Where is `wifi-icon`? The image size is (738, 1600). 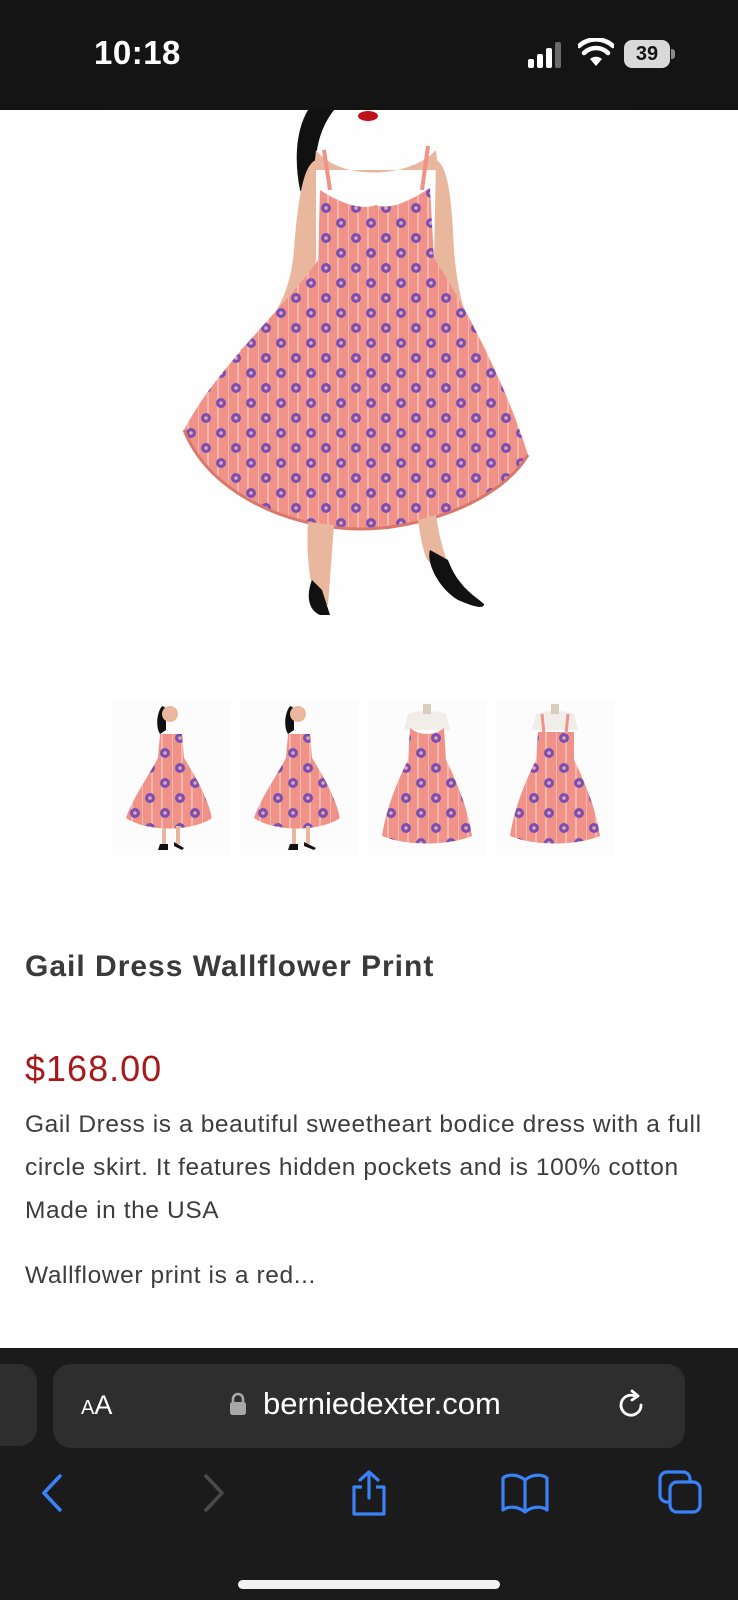
wifi-icon is located at coordinates (596, 52).